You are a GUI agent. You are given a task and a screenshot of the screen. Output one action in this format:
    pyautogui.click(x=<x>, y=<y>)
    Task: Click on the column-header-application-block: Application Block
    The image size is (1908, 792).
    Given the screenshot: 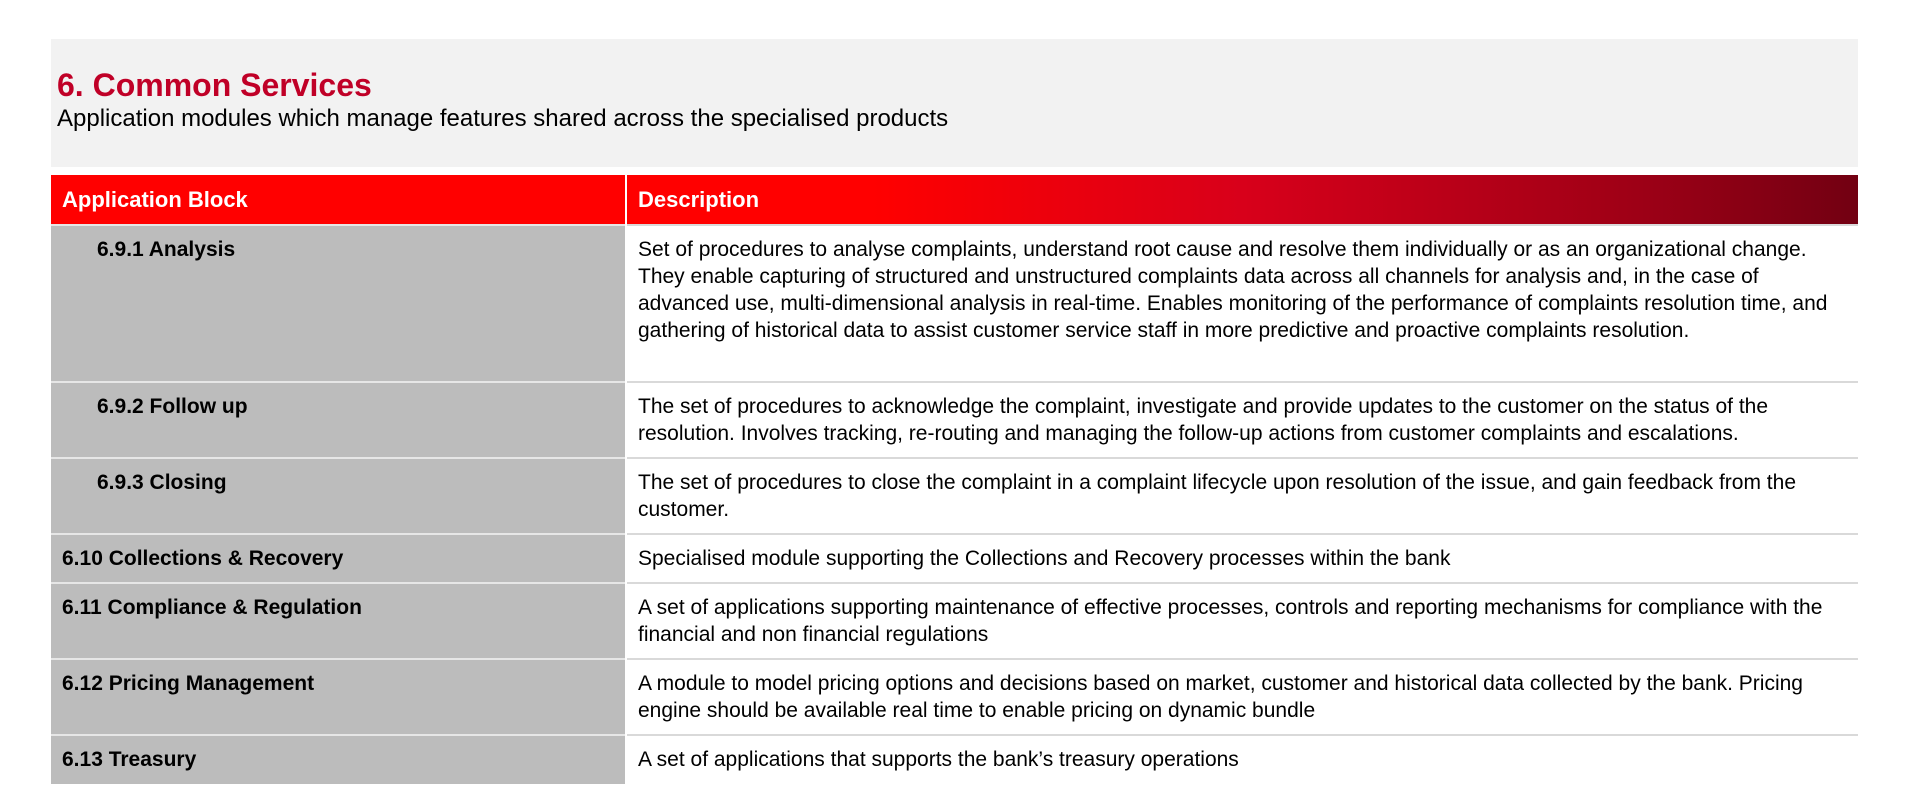 What is the action you would take?
    pyautogui.click(x=339, y=200)
    